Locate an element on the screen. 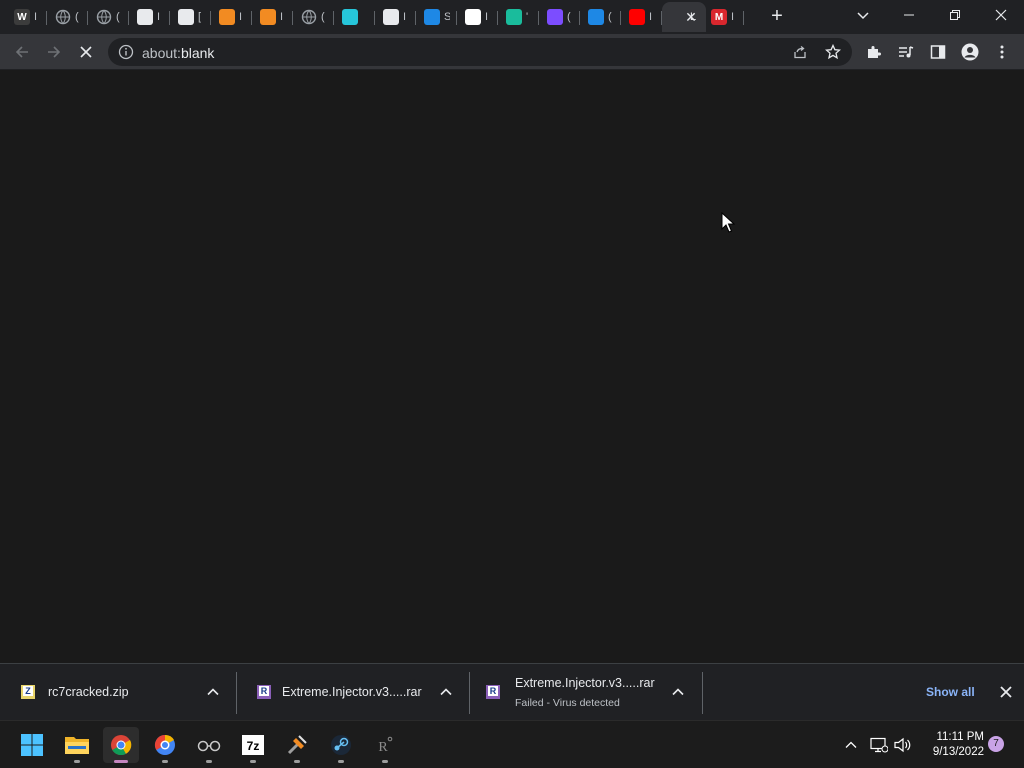  steam-icon is located at coordinates (596, 17).